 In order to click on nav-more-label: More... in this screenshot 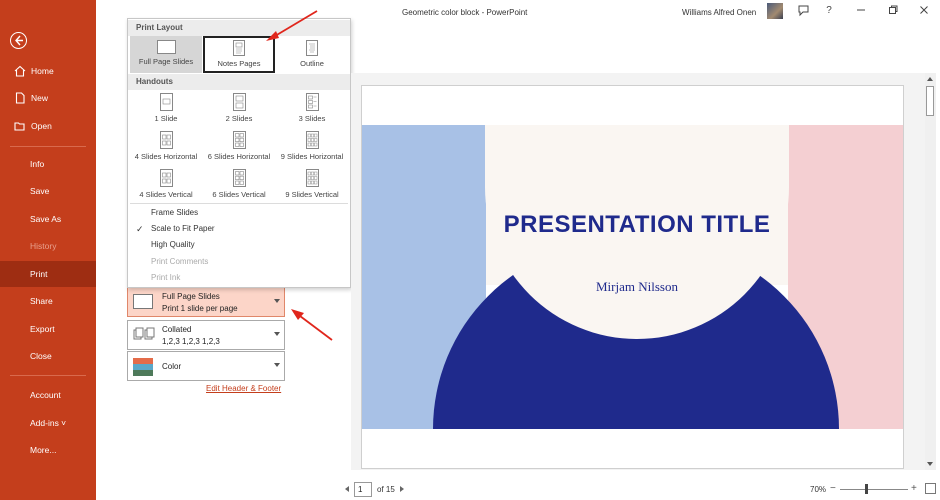, I will do `click(43, 450)`.